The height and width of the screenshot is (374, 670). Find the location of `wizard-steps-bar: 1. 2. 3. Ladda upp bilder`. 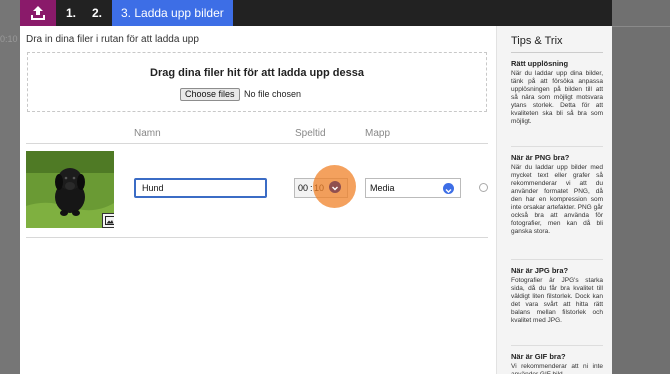

wizard-steps-bar: 1. 2. 3. Ladda upp bilder is located at coordinates (316, 13).